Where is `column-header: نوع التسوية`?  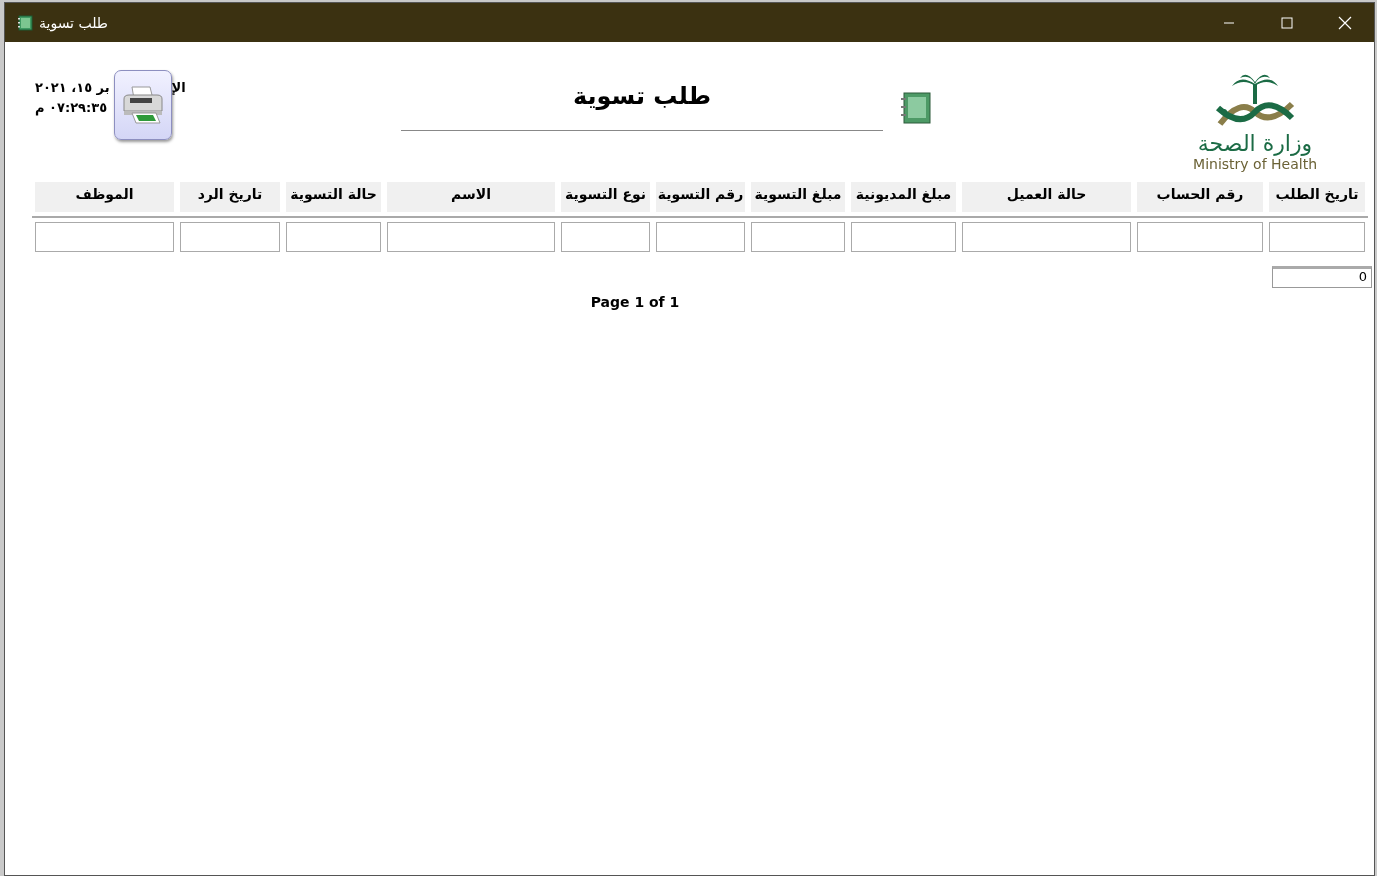 column-header: نوع التسوية is located at coordinates (605, 197).